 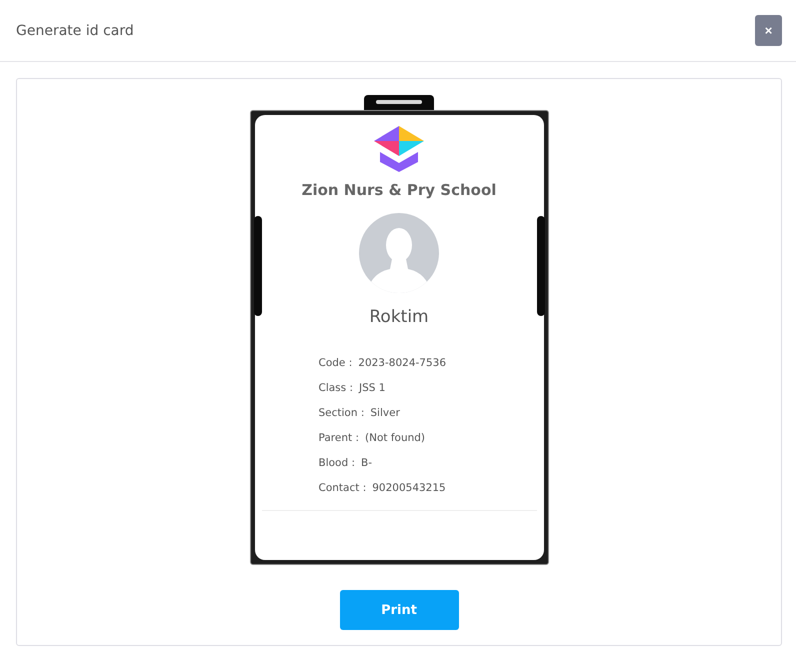 What do you see at coordinates (341, 413) in the screenshot?
I see `field-label: Section :` at bounding box center [341, 413].